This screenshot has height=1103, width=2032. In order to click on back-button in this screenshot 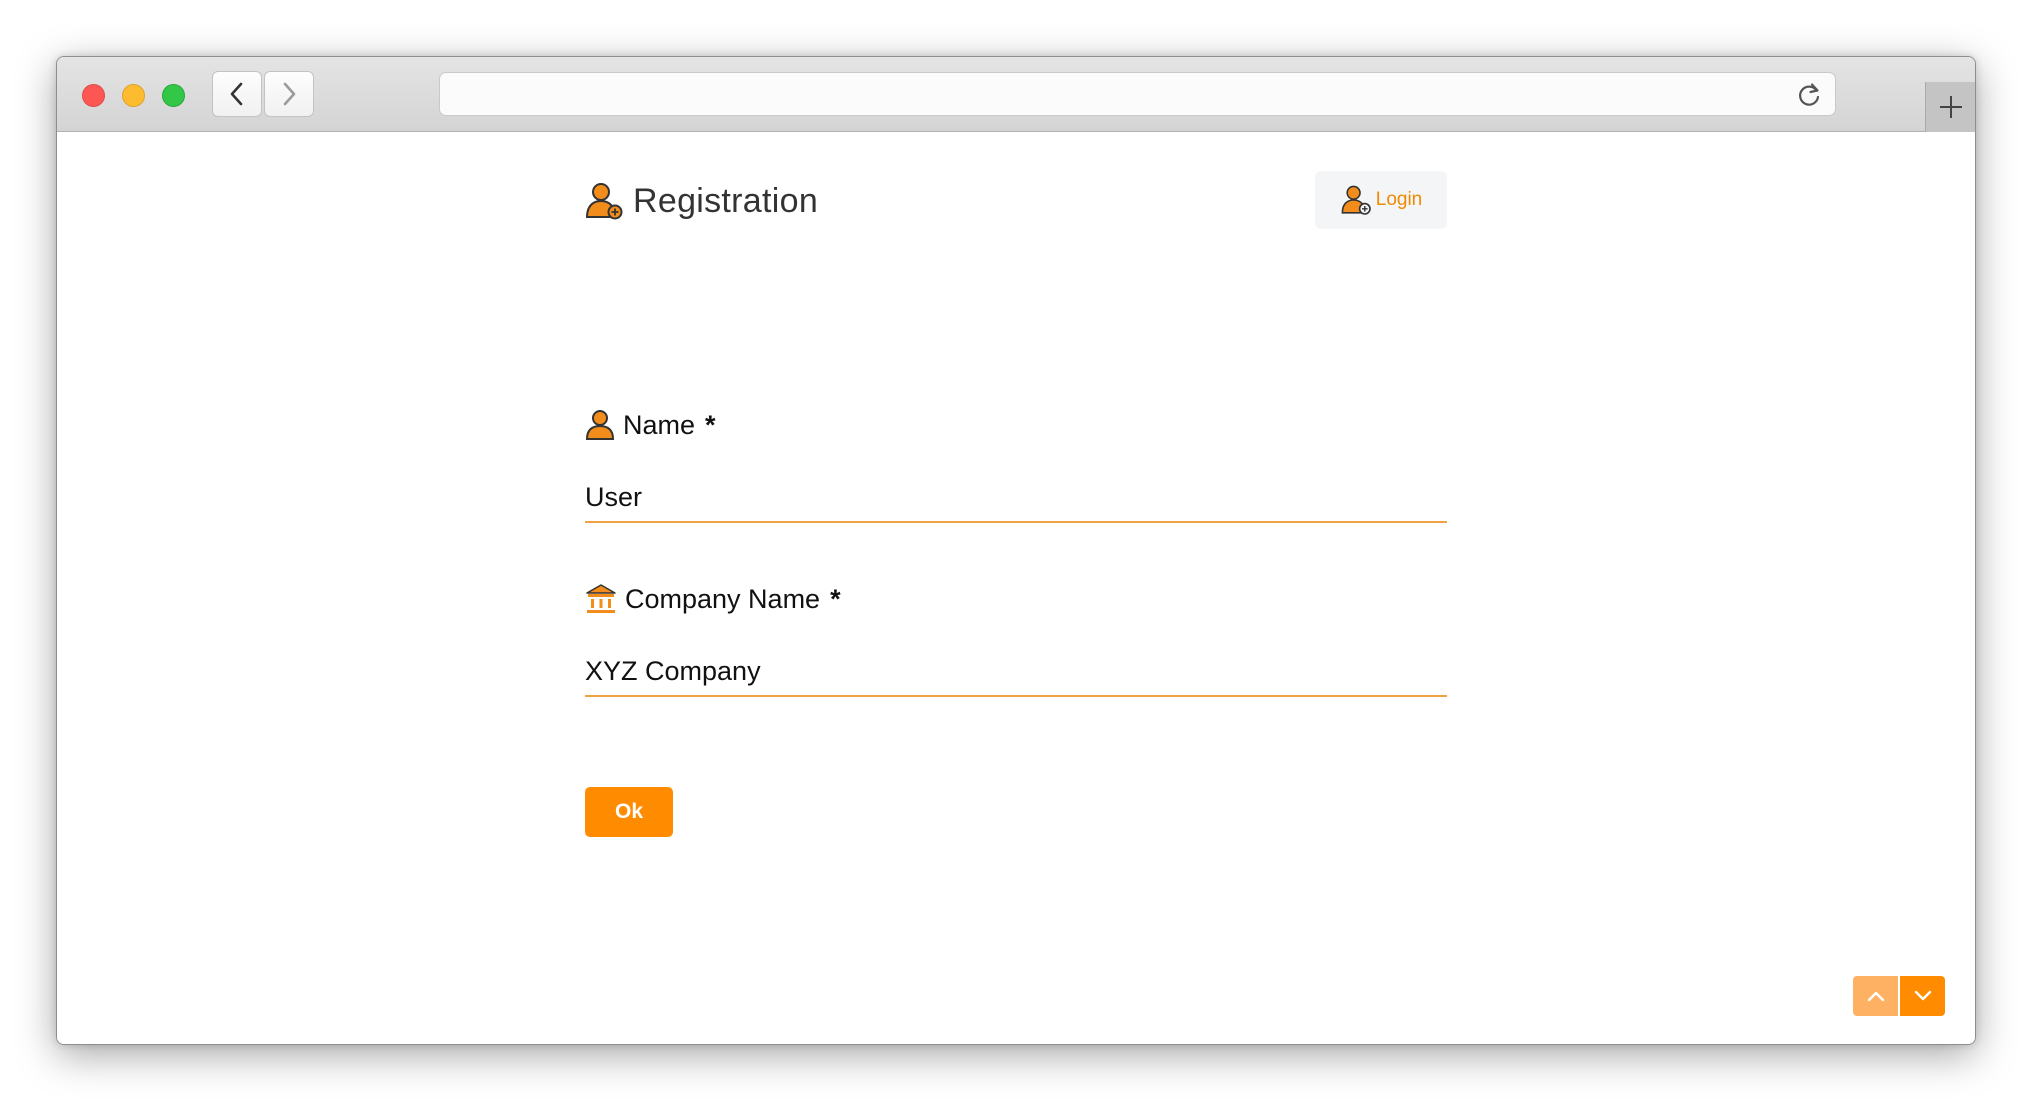, I will do `click(237, 94)`.